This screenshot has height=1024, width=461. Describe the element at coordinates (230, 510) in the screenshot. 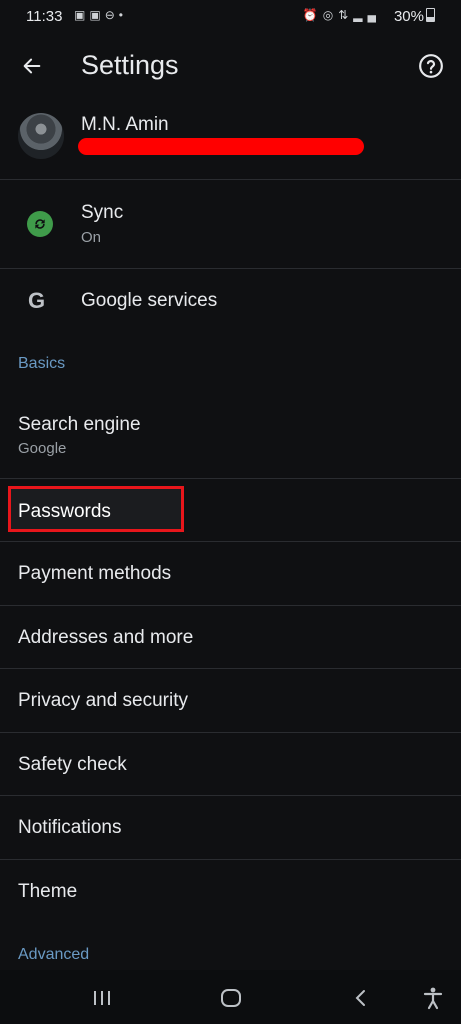

I see `passwords-row: Passwords` at that location.